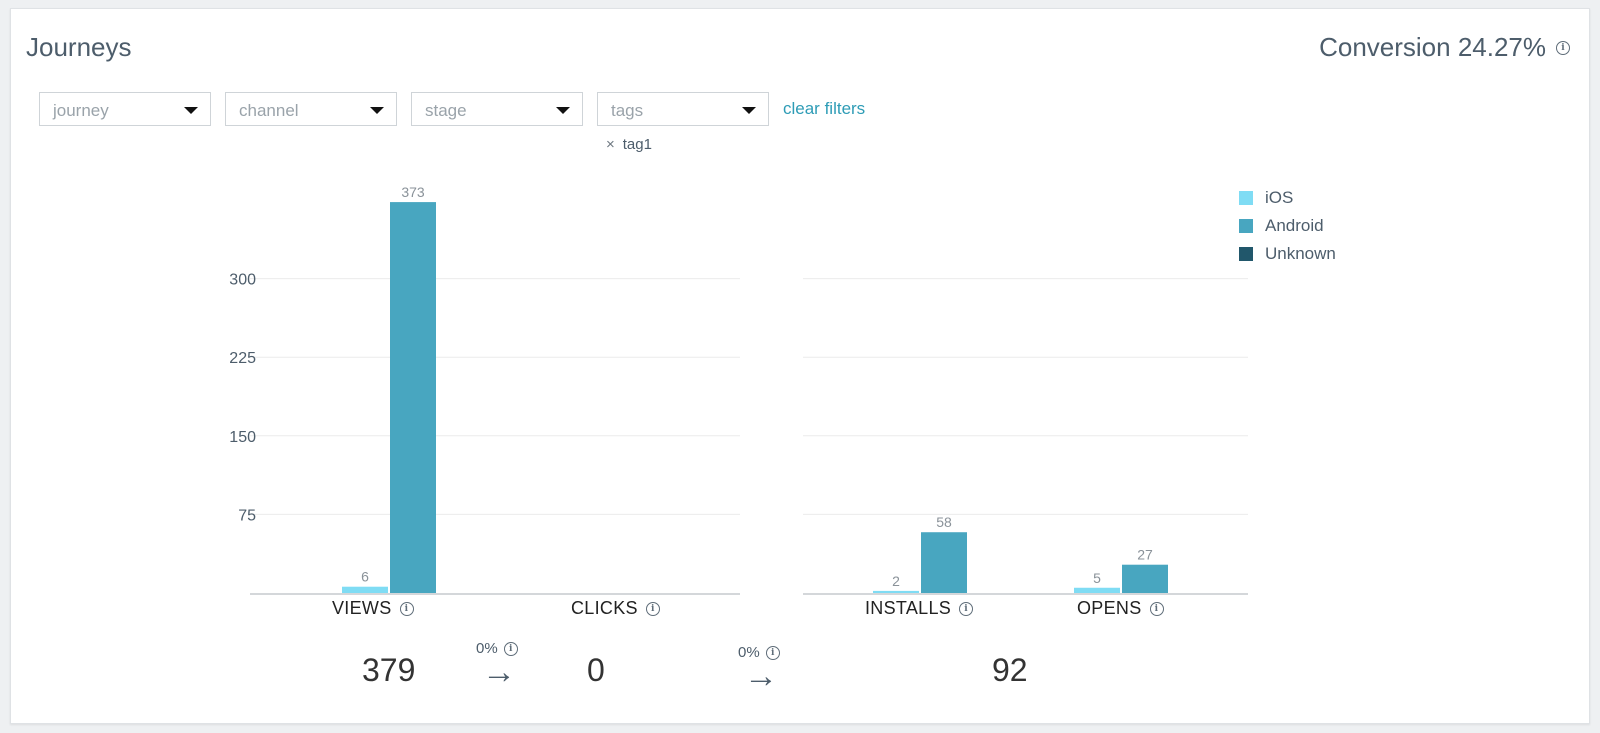 The width and height of the screenshot is (1600, 733). What do you see at coordinates (1097, 578) in the screenshot?
I see `data-label: 5` at bounding box center [1097, 578].